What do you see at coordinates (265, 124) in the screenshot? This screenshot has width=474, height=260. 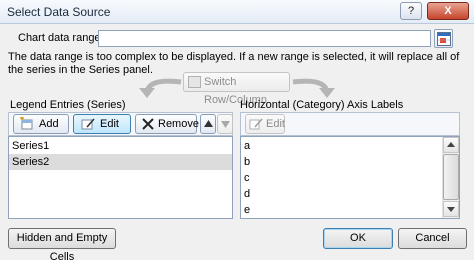 I see `edit-axis-button: Edit` at bounding box center [265, 124].